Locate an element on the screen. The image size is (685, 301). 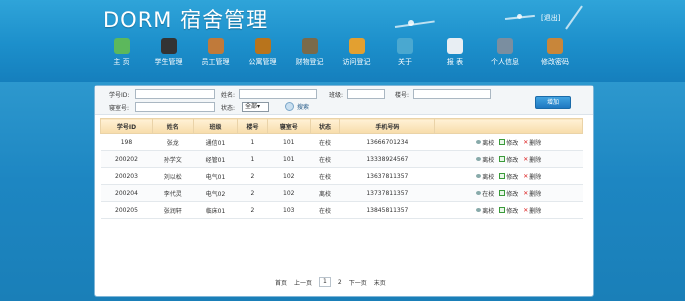
table-cell: 103 is located at coordinates (289, 210).